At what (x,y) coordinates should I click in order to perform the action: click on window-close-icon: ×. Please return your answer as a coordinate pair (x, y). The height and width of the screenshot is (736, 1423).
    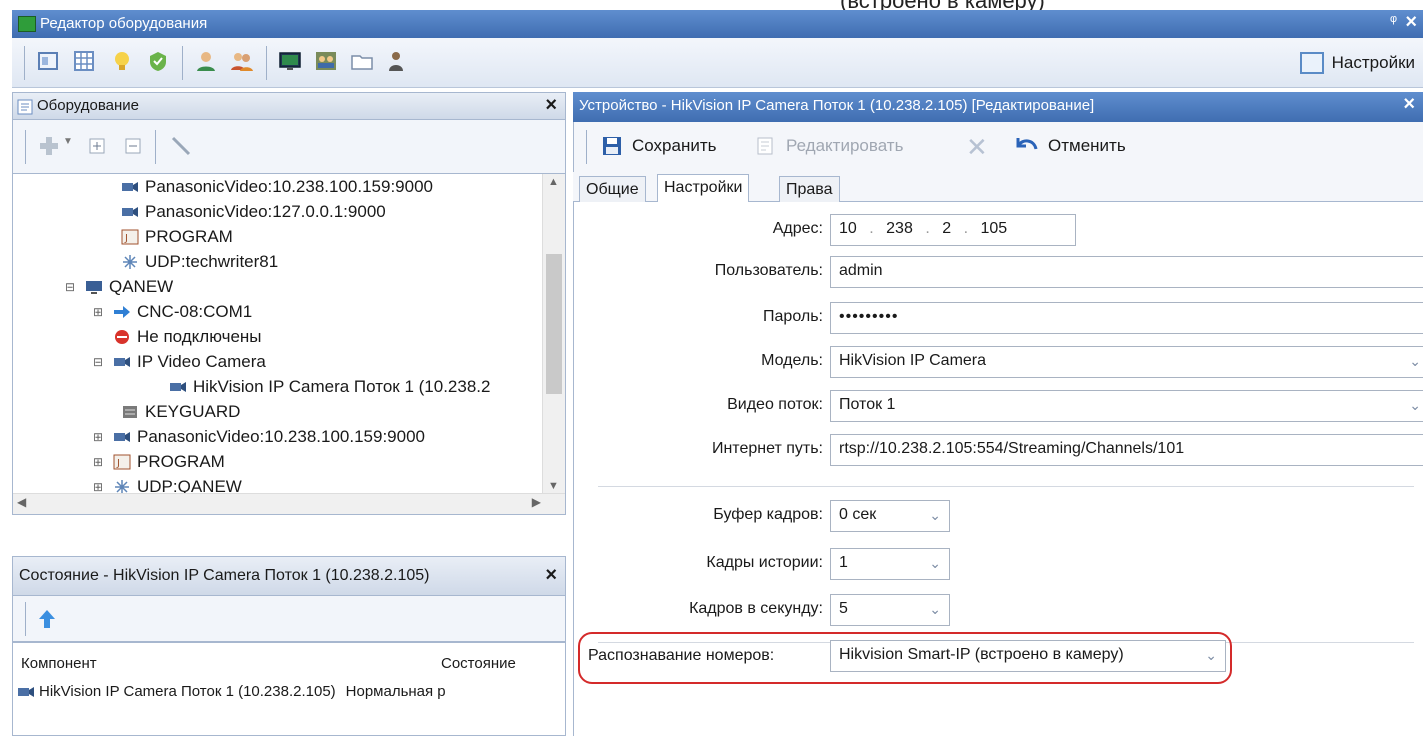
    Looking at the image, I should click on (1411, 22).